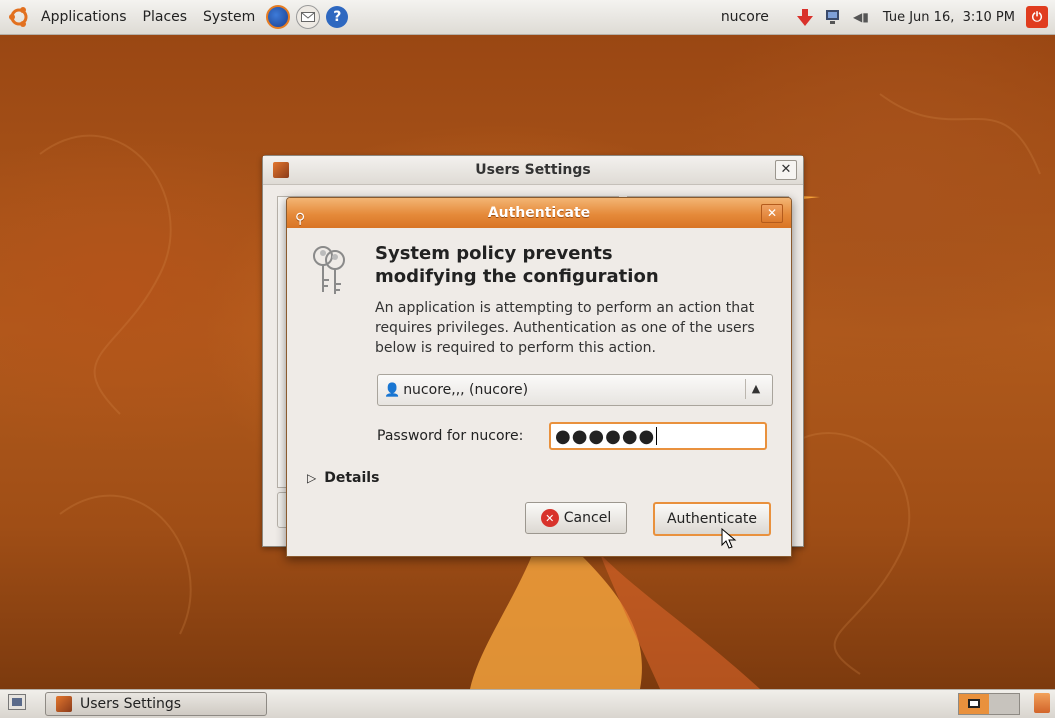 This screenshot has width=1055, height=718. What do you see at coordinates (19, 17) in the screenshot?
I see `ubuntu-logo-icon` at bounding box center [19, 17].